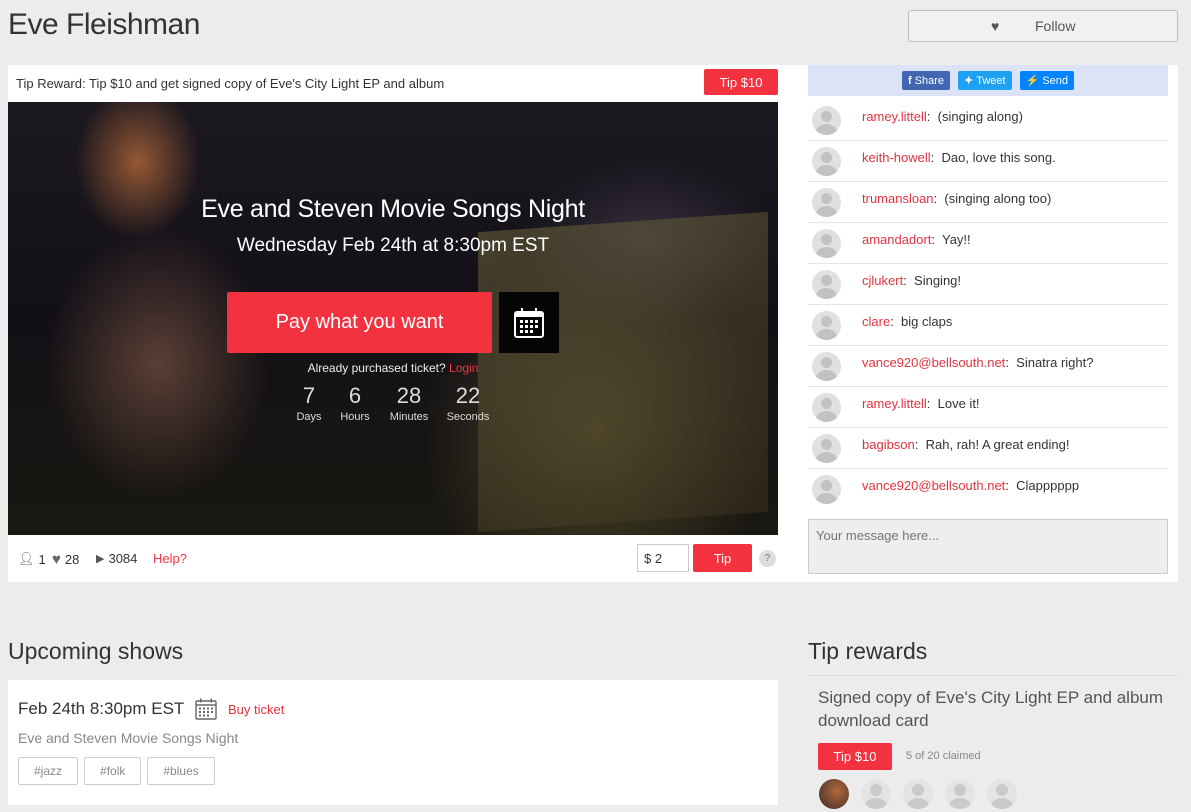  What do you see at coordinates (888, 444) in the screenshot?
I see `chat-username: bagibson` at bounding box center [888, 444].